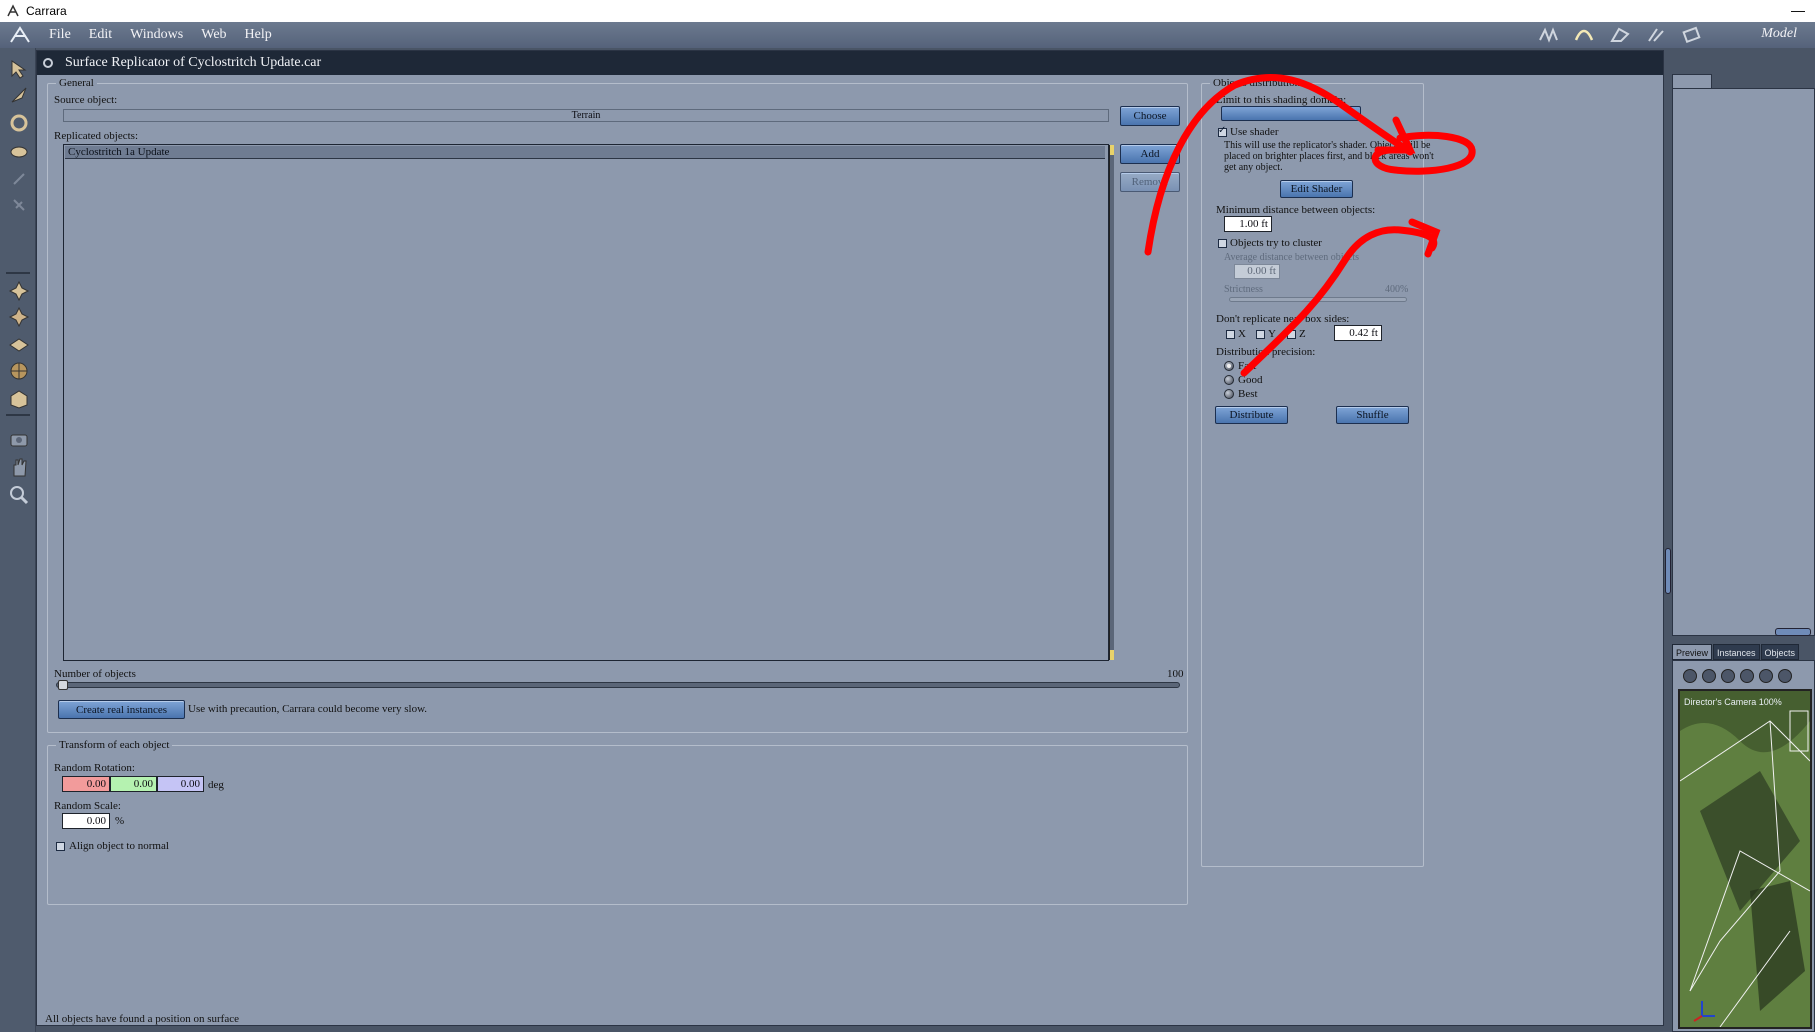 Image resolution: width=1815 pixels, height=1032 pixels. Describe the element at coordinates (48, 63) in the screenshot. I see `window-close-icon` at that location.